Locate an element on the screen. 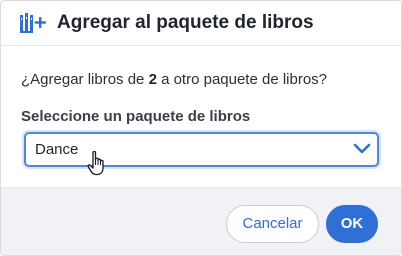  dialog-title: Agregar al paquete de libros is located at coordinates (185, 22).